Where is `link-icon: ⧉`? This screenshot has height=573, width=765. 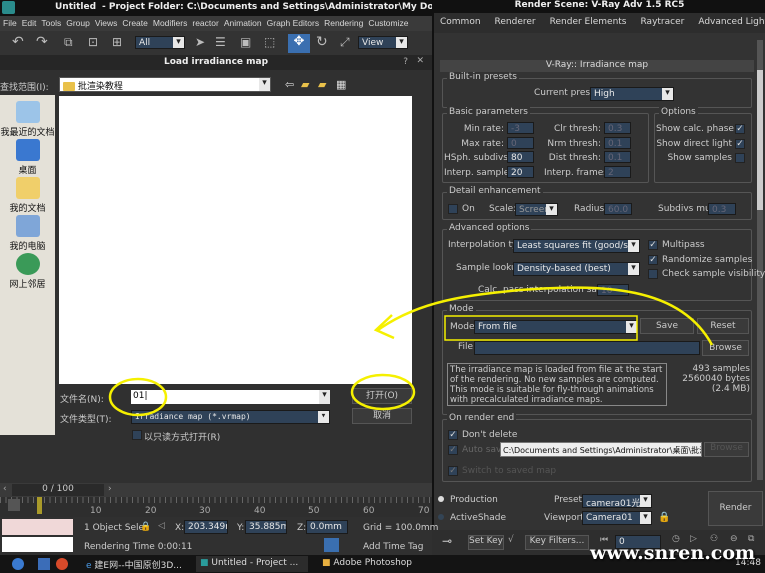 link-icon: ⧉ is located at coordinates (68, 42).